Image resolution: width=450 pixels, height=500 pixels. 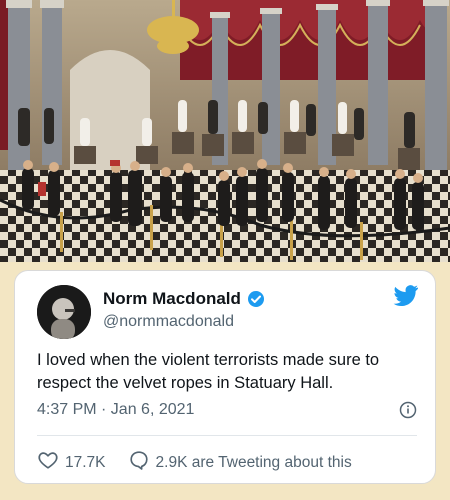 What do you see at coordinates (64, 312) in the screenshot?
I see `profile-avatar` at bounding box center [64, 312].